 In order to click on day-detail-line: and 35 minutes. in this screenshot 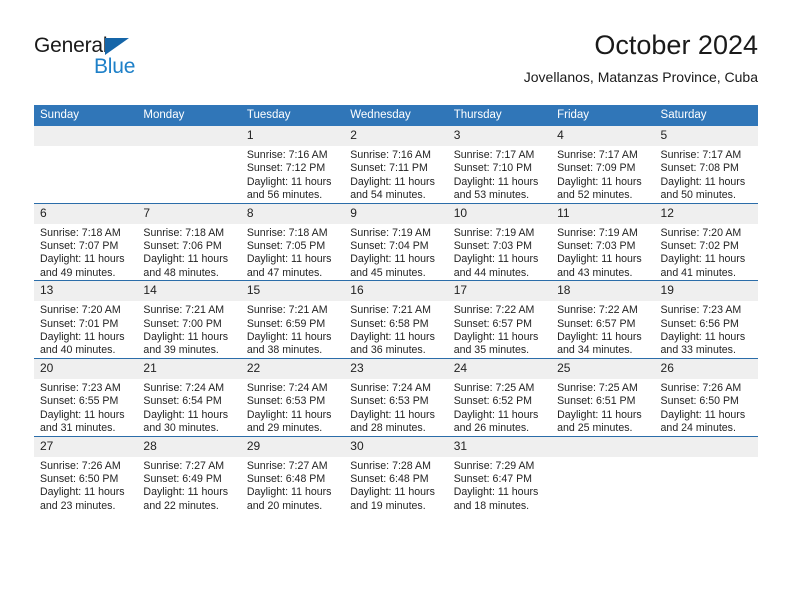, I will do `click(491, 350)`.